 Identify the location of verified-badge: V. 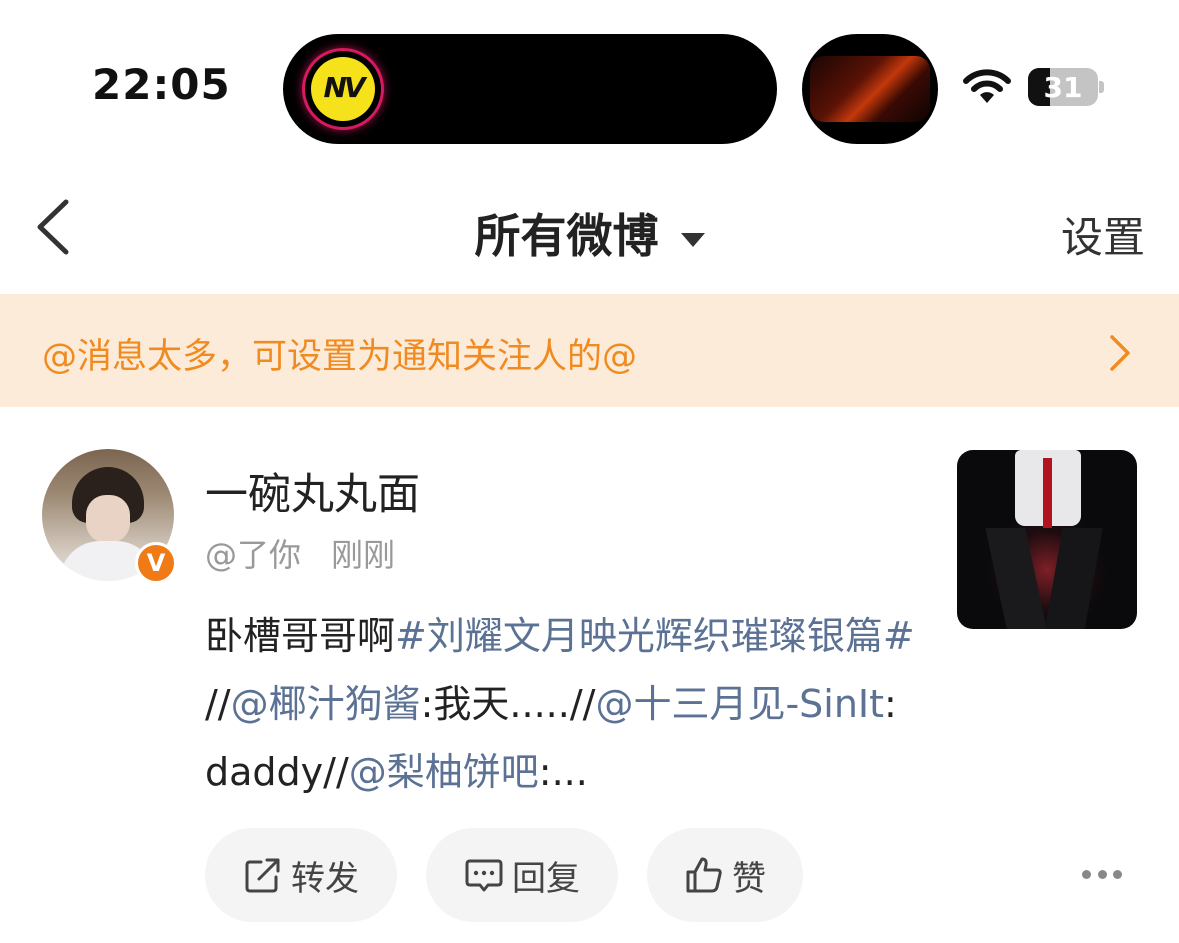
(156, 563).